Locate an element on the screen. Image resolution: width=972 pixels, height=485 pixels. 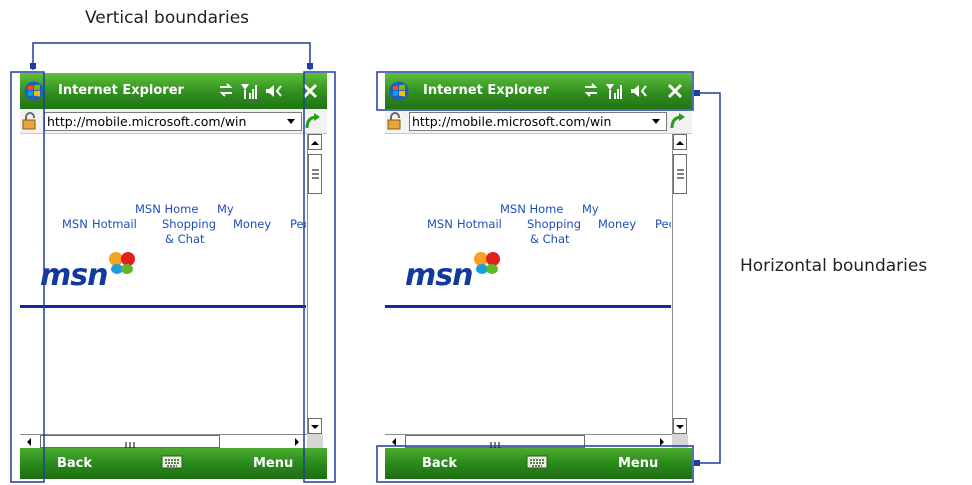
vertical-bracket-end-left is located at coordinates (33, 66).